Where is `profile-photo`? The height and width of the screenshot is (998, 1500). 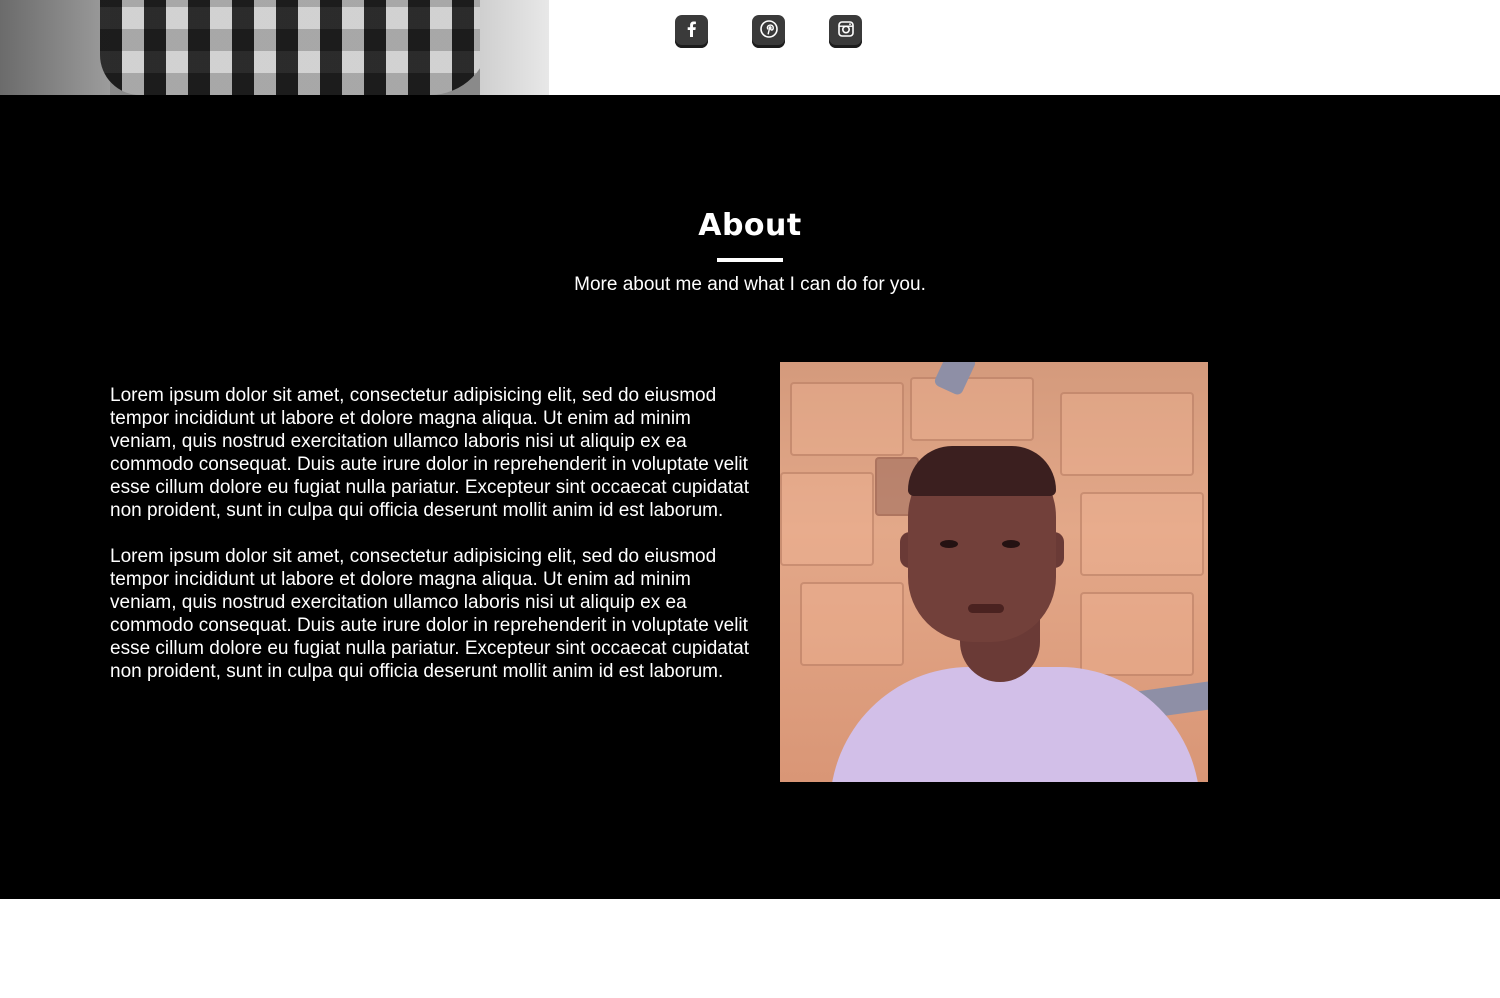
profile-photo is located at coordinates (994, 572).